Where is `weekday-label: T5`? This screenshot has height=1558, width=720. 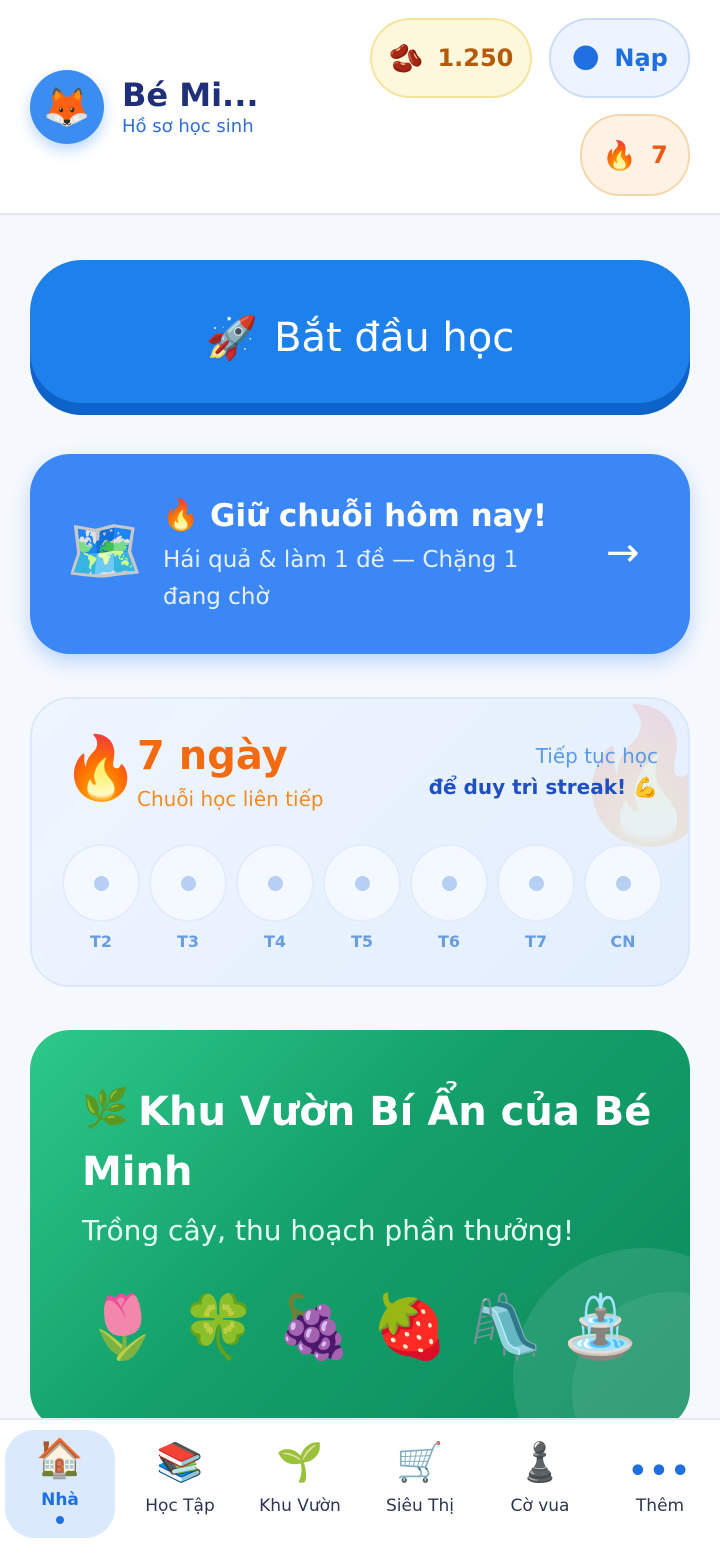
weekday-label: T5 is located at coordinates (362, 941).